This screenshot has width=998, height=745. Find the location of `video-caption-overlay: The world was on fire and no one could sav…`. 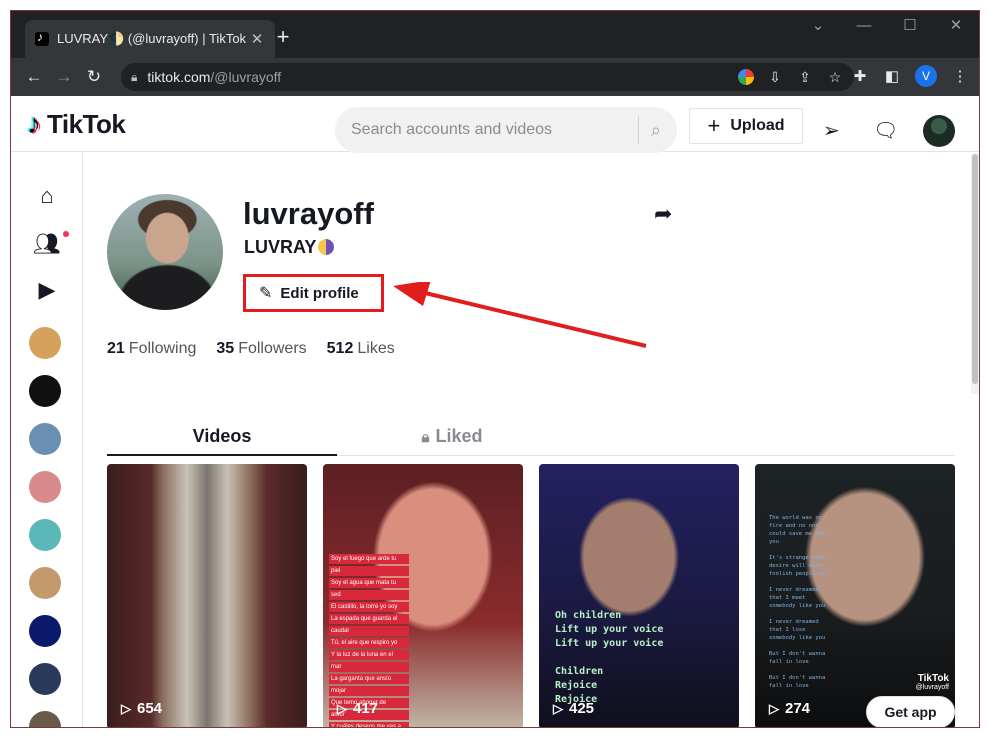

video-caption-overlay: The world was on fire and no one could sav… is located at coordinates (806, 602).